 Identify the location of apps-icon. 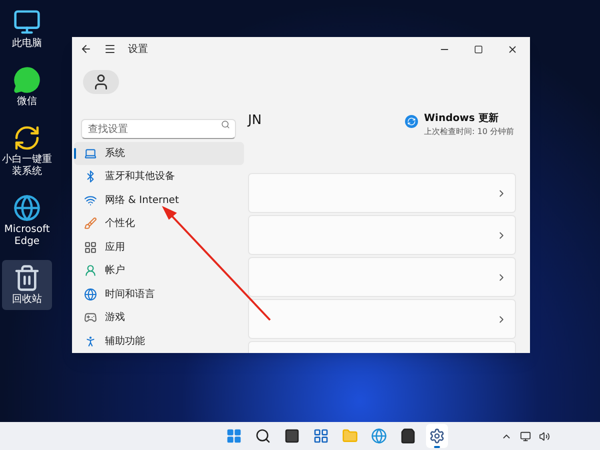
(90, 247).